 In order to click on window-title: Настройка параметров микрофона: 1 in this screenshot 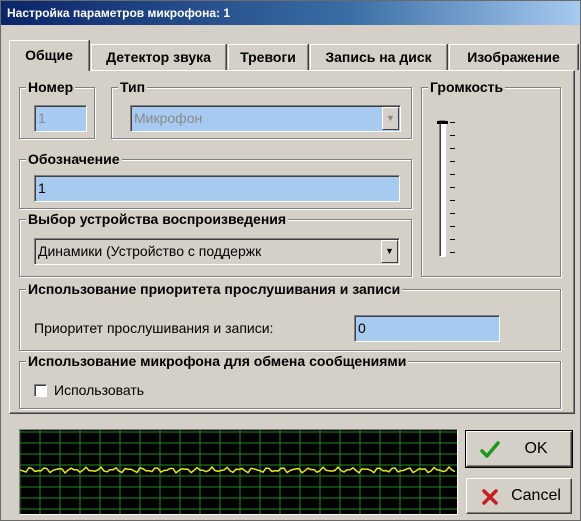, I will do `click(290, 13)`.